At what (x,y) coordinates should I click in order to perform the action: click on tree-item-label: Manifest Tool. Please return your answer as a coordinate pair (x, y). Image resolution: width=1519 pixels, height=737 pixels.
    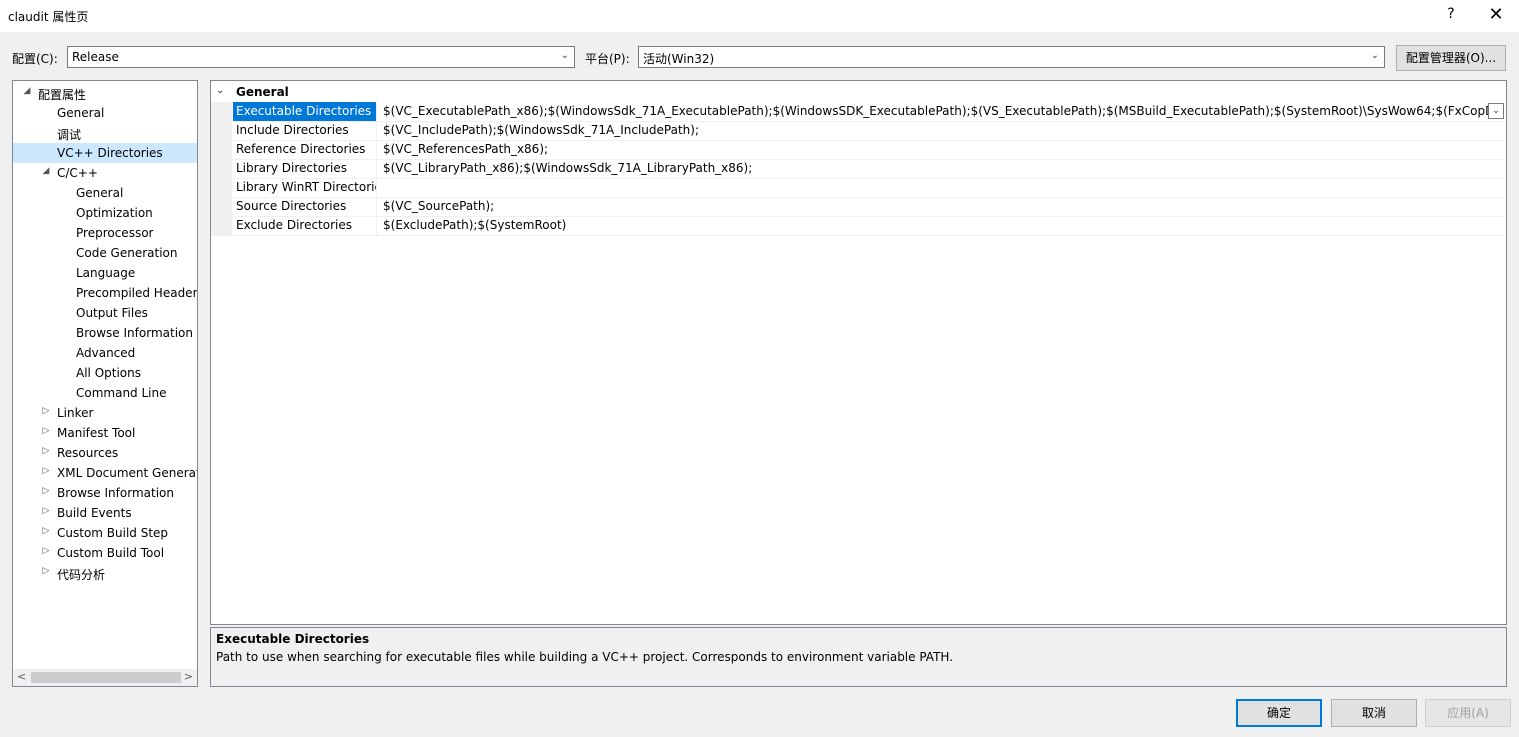
    Looking at the image, I should click on (96, 433).